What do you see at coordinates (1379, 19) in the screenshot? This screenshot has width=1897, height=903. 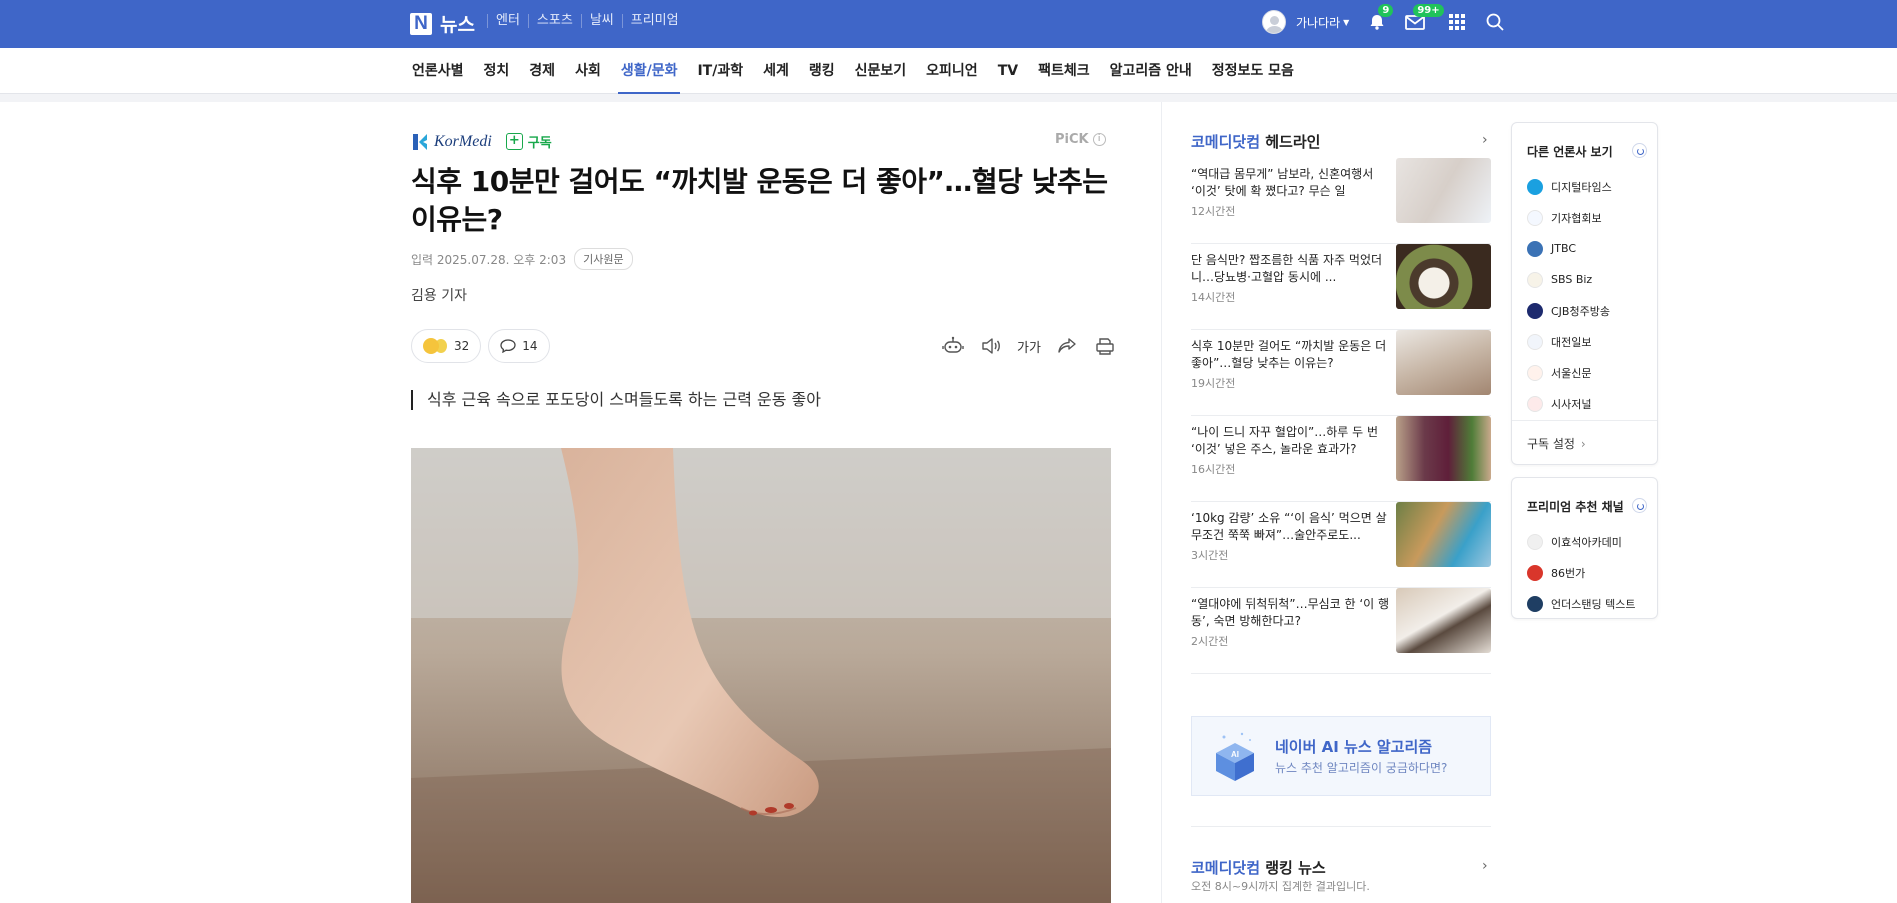 I see `notification-button: 9` at bounding box center [1379, 19].